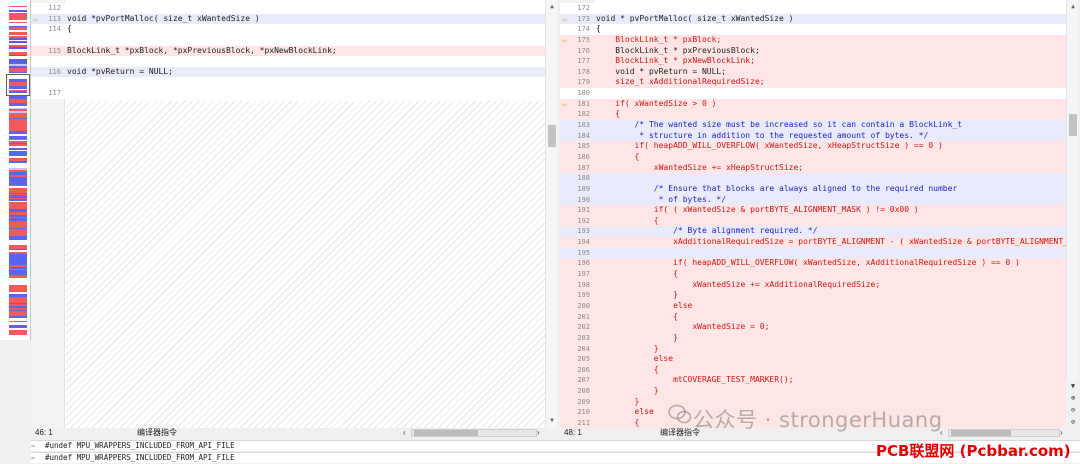 The width and height of the screenshot is (1080, 464). What do you see at coordinates (813, 40) in the screenshot?
I see `code-line: ⇨ 175 BlockLink_t * pxBlock;` at bounding box center [813, 40].